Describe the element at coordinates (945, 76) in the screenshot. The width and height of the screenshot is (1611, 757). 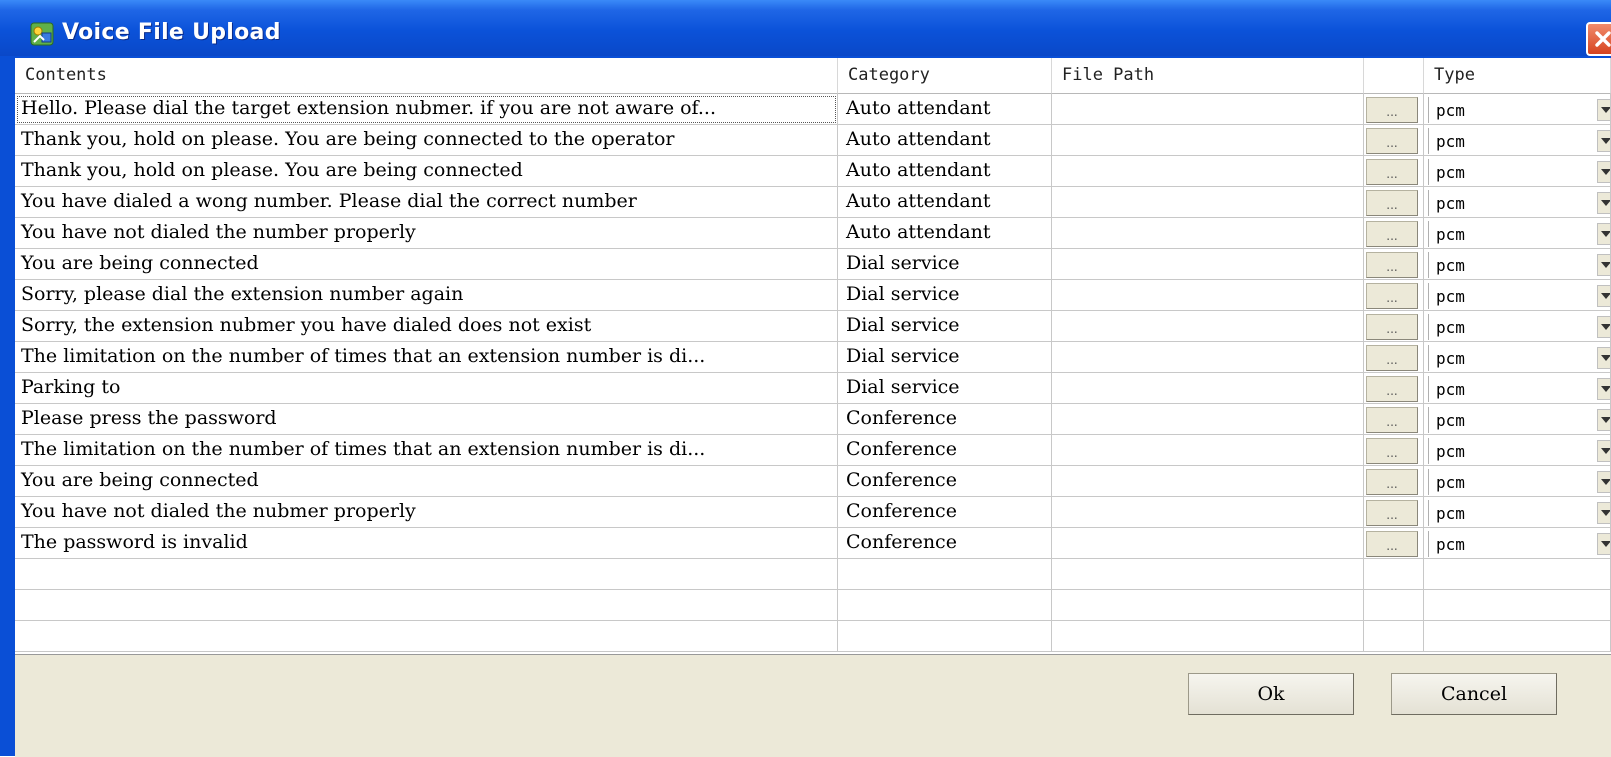
I see `column-header-category: Category` at that location.